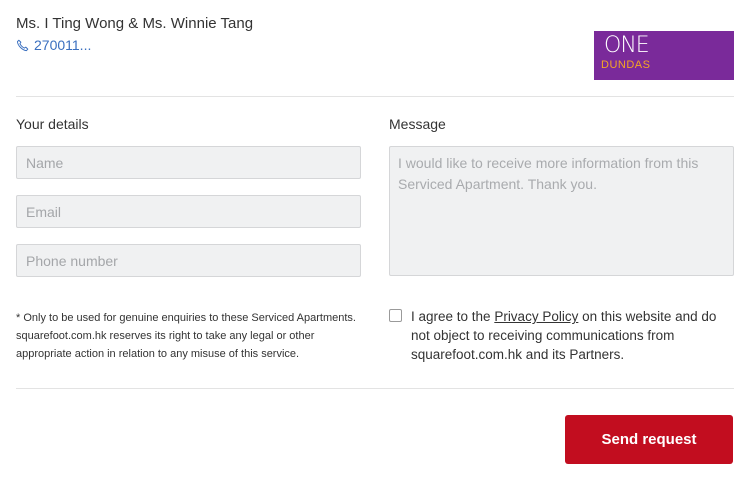  What do you see at coordinates (417, 124) in the screenshot?
I see `message-heading: Message` at bounding box center [417, 124].